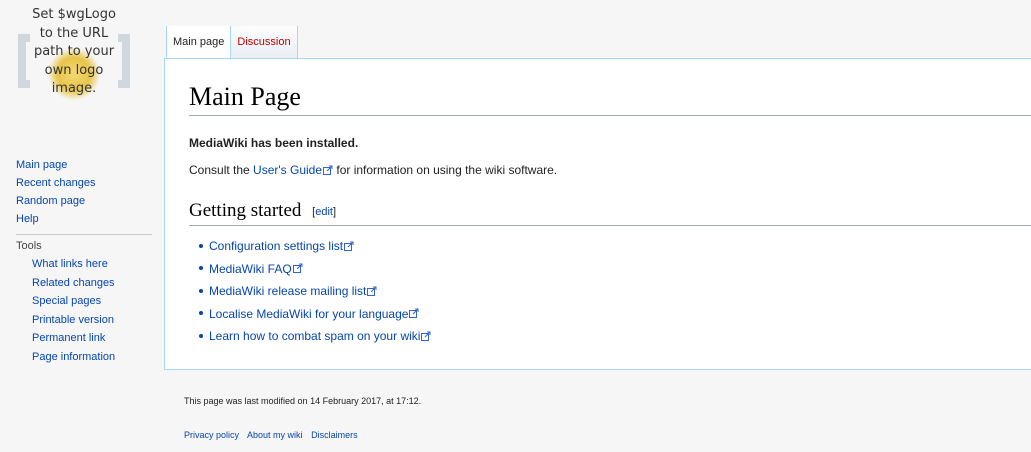 Image resolution: width=1031 pixels, height=452 pixels. I want to click on tools-item-what-links-here: What links here, so click(86, 264).